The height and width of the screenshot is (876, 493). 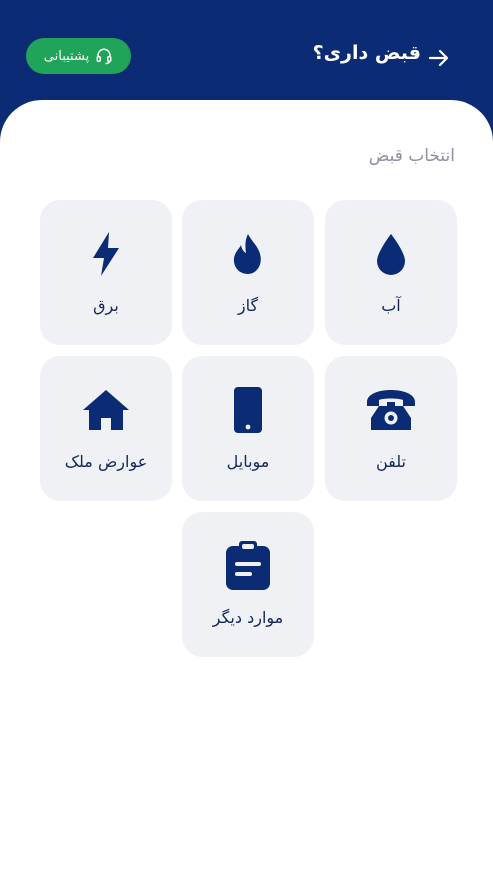 I want to click on tile-mobile: موبایل, so click(x=248, y=428).